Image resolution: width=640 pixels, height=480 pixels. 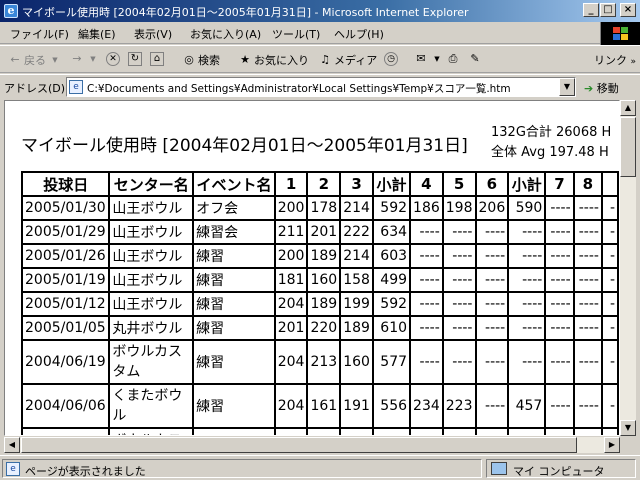 I want to click on edit-button: ✎, so click(x=475, y=59).